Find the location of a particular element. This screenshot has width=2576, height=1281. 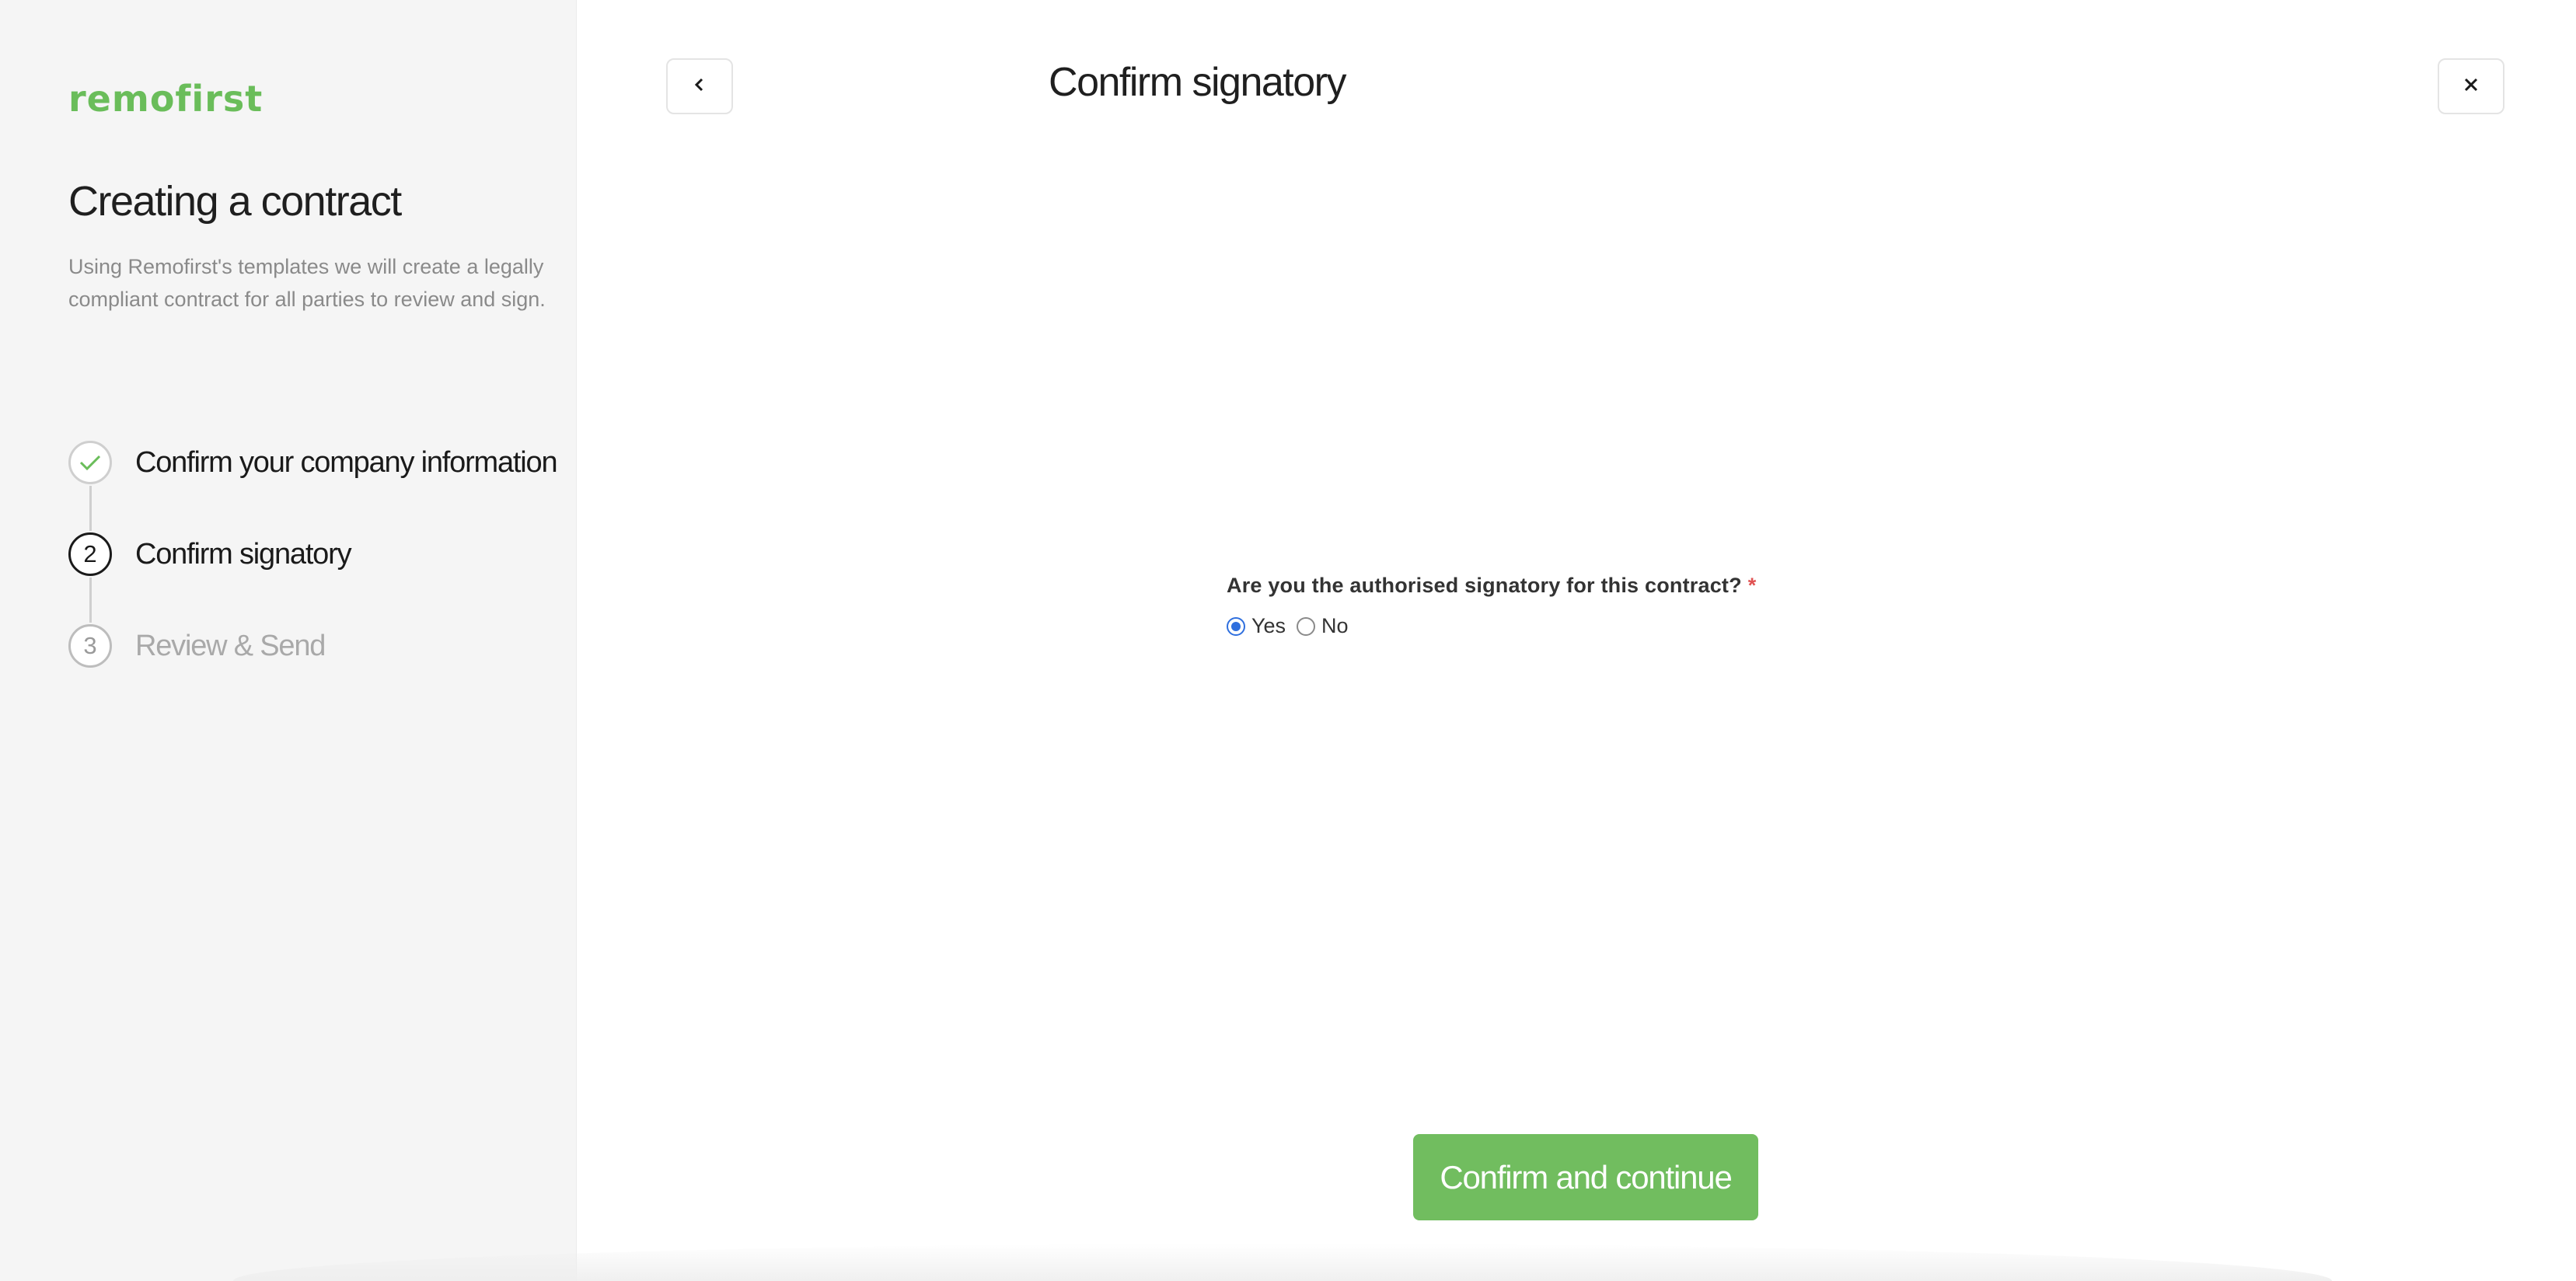

signatory-radio-group: Yes No is located at coordinates (1294, 626).